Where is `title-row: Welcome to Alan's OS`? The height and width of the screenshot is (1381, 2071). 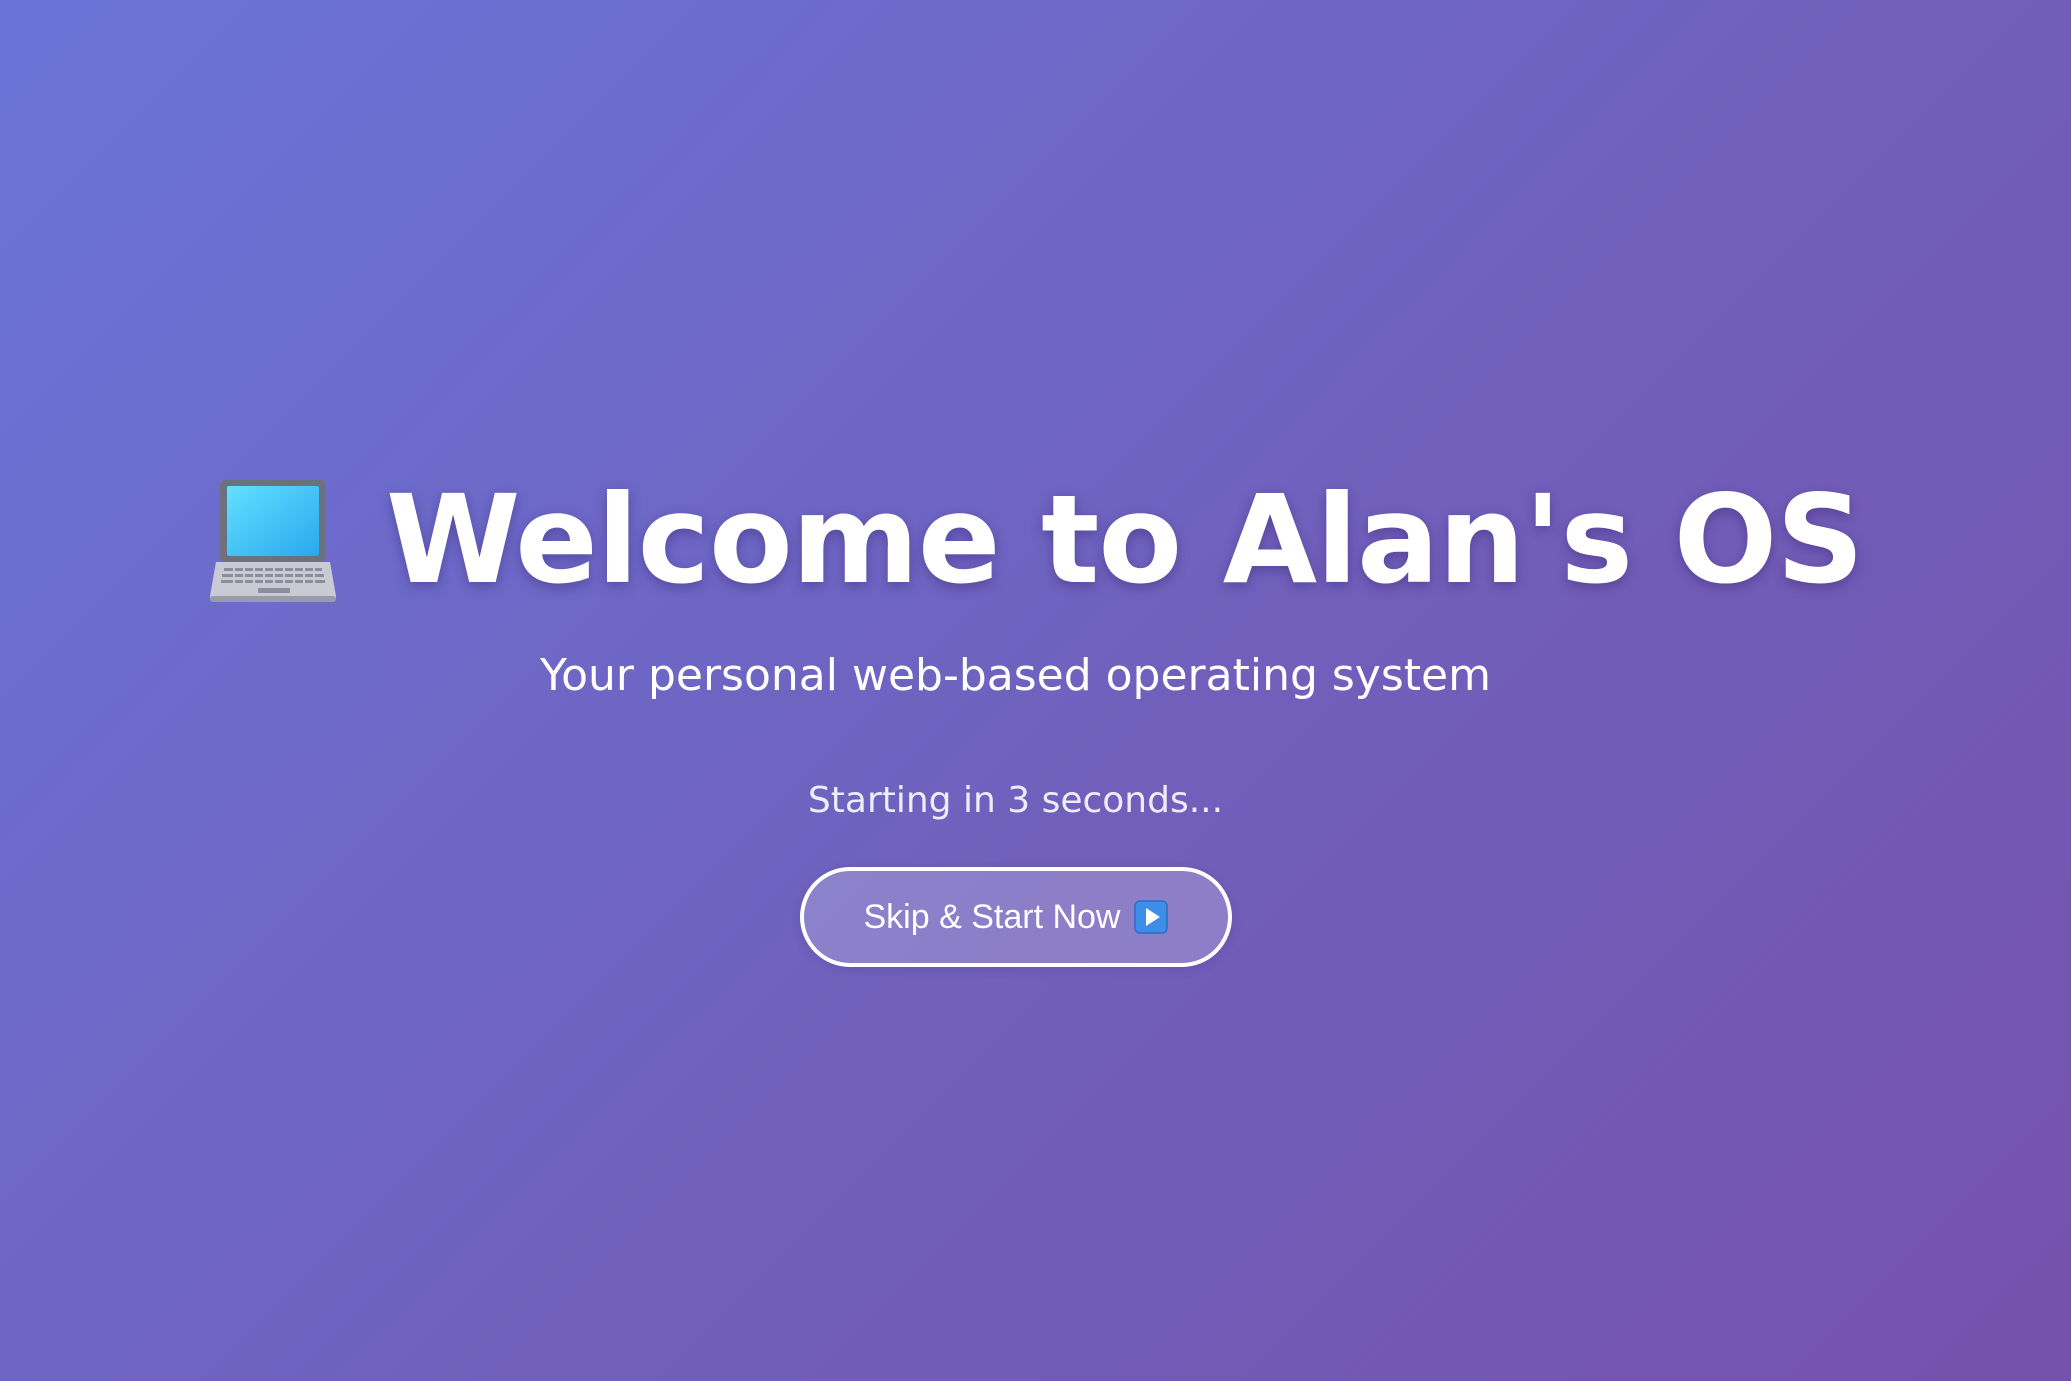
title-row: Welcome to Alan's OS is located at coordinates (1035, 540).